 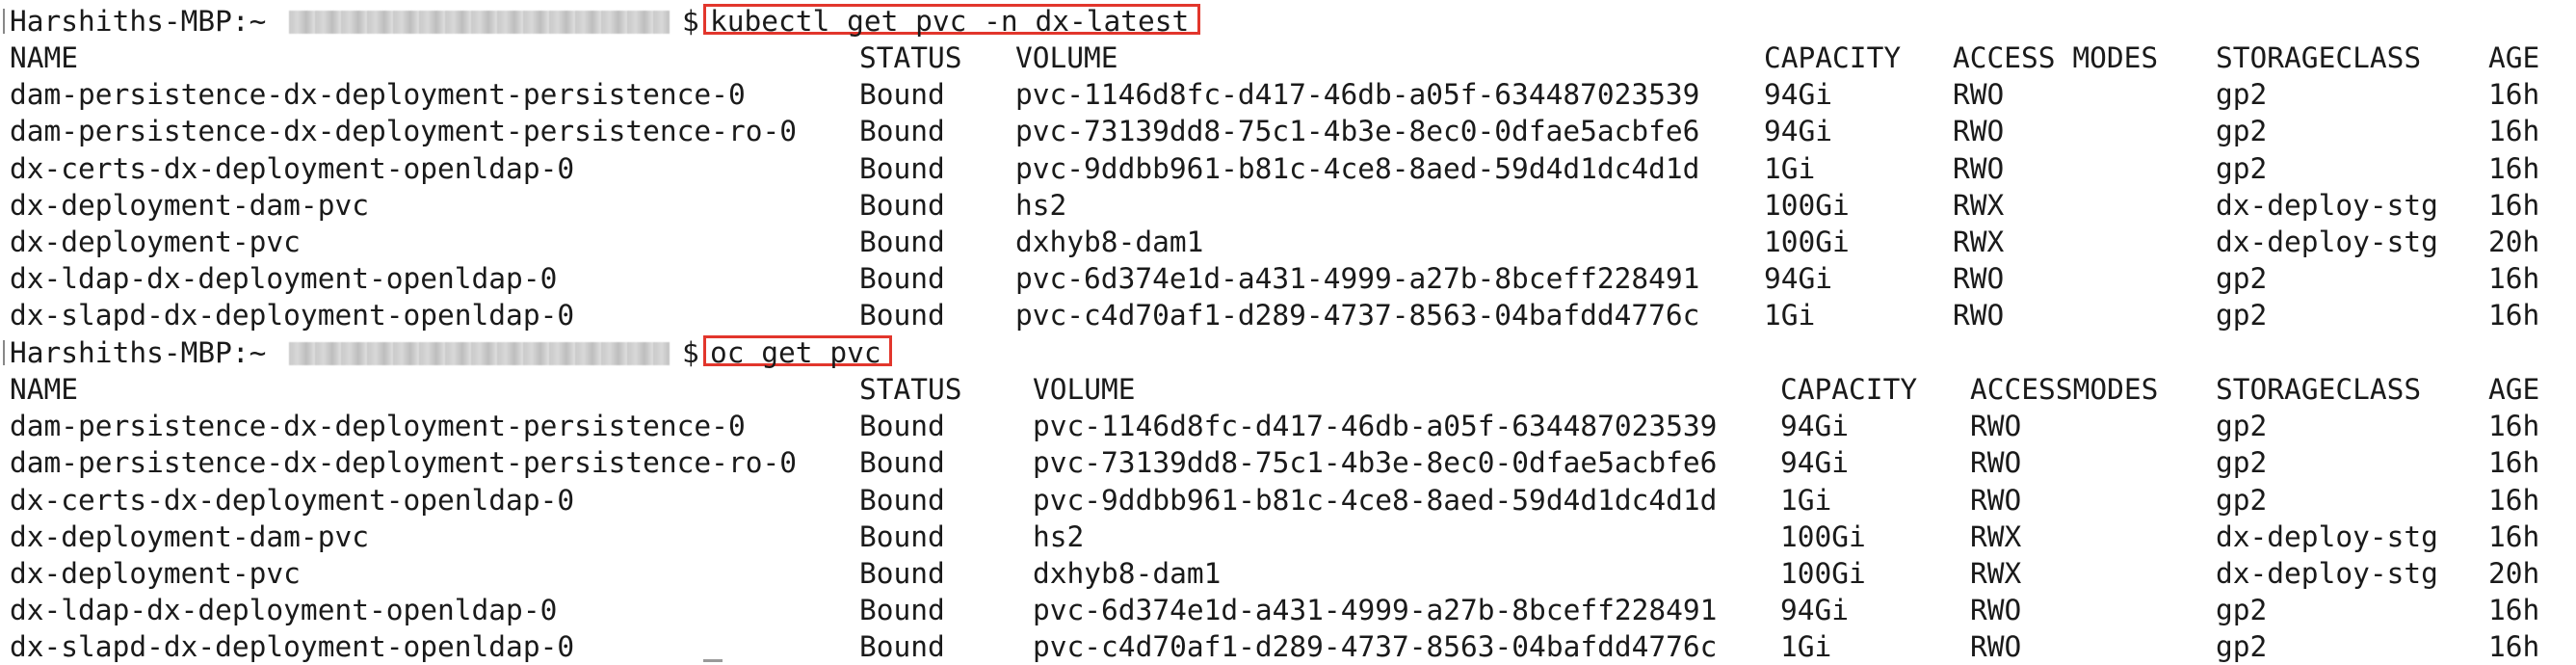 I want to click on header-access: ACCESS MODES, so click(x=2056, y=57).